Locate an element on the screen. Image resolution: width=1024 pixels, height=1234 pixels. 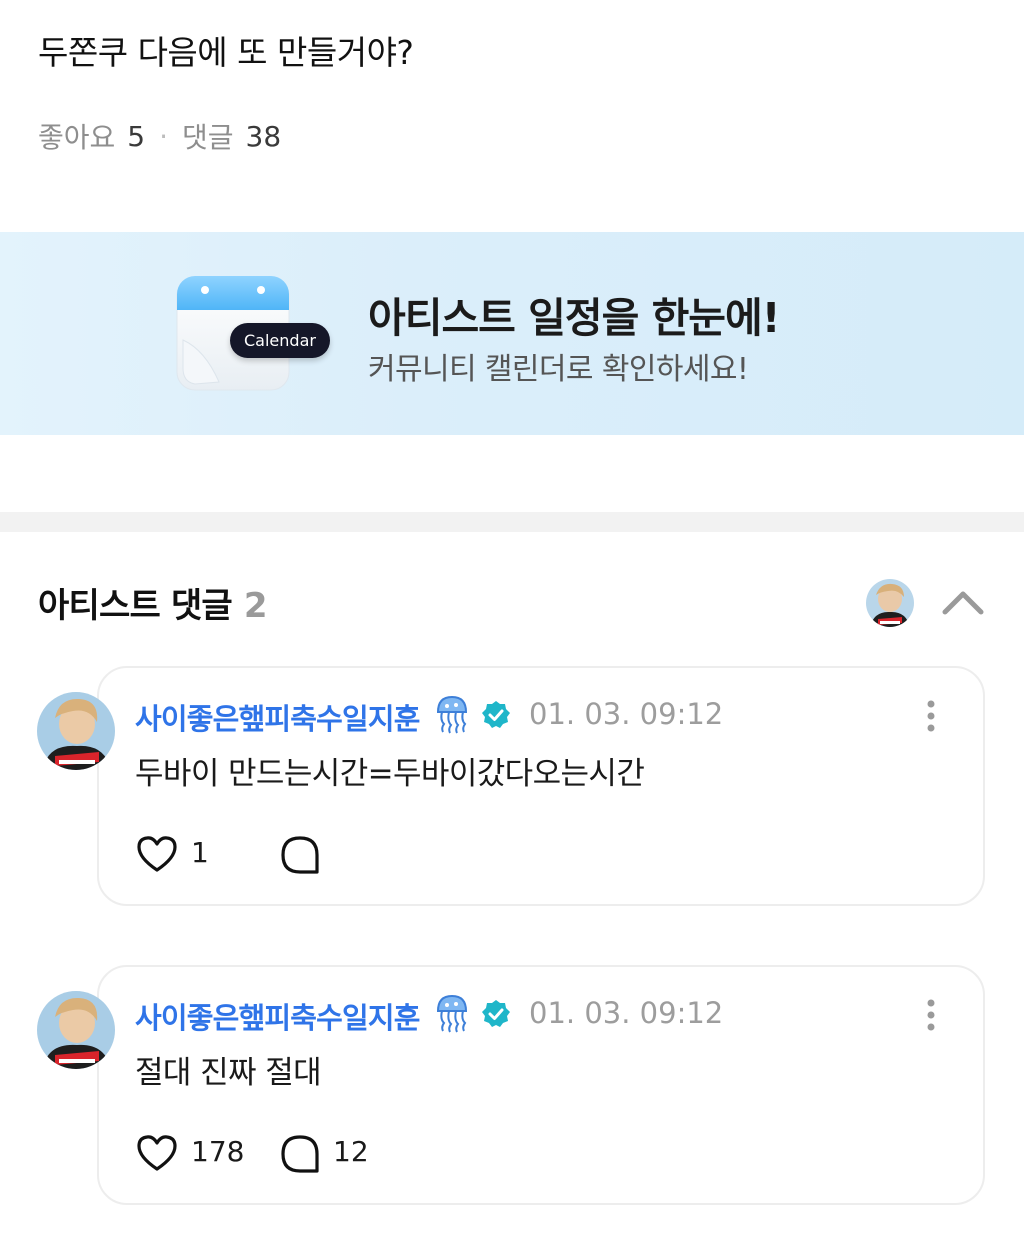
likes-label: 좋아요 is located at coordinates (76, 136).